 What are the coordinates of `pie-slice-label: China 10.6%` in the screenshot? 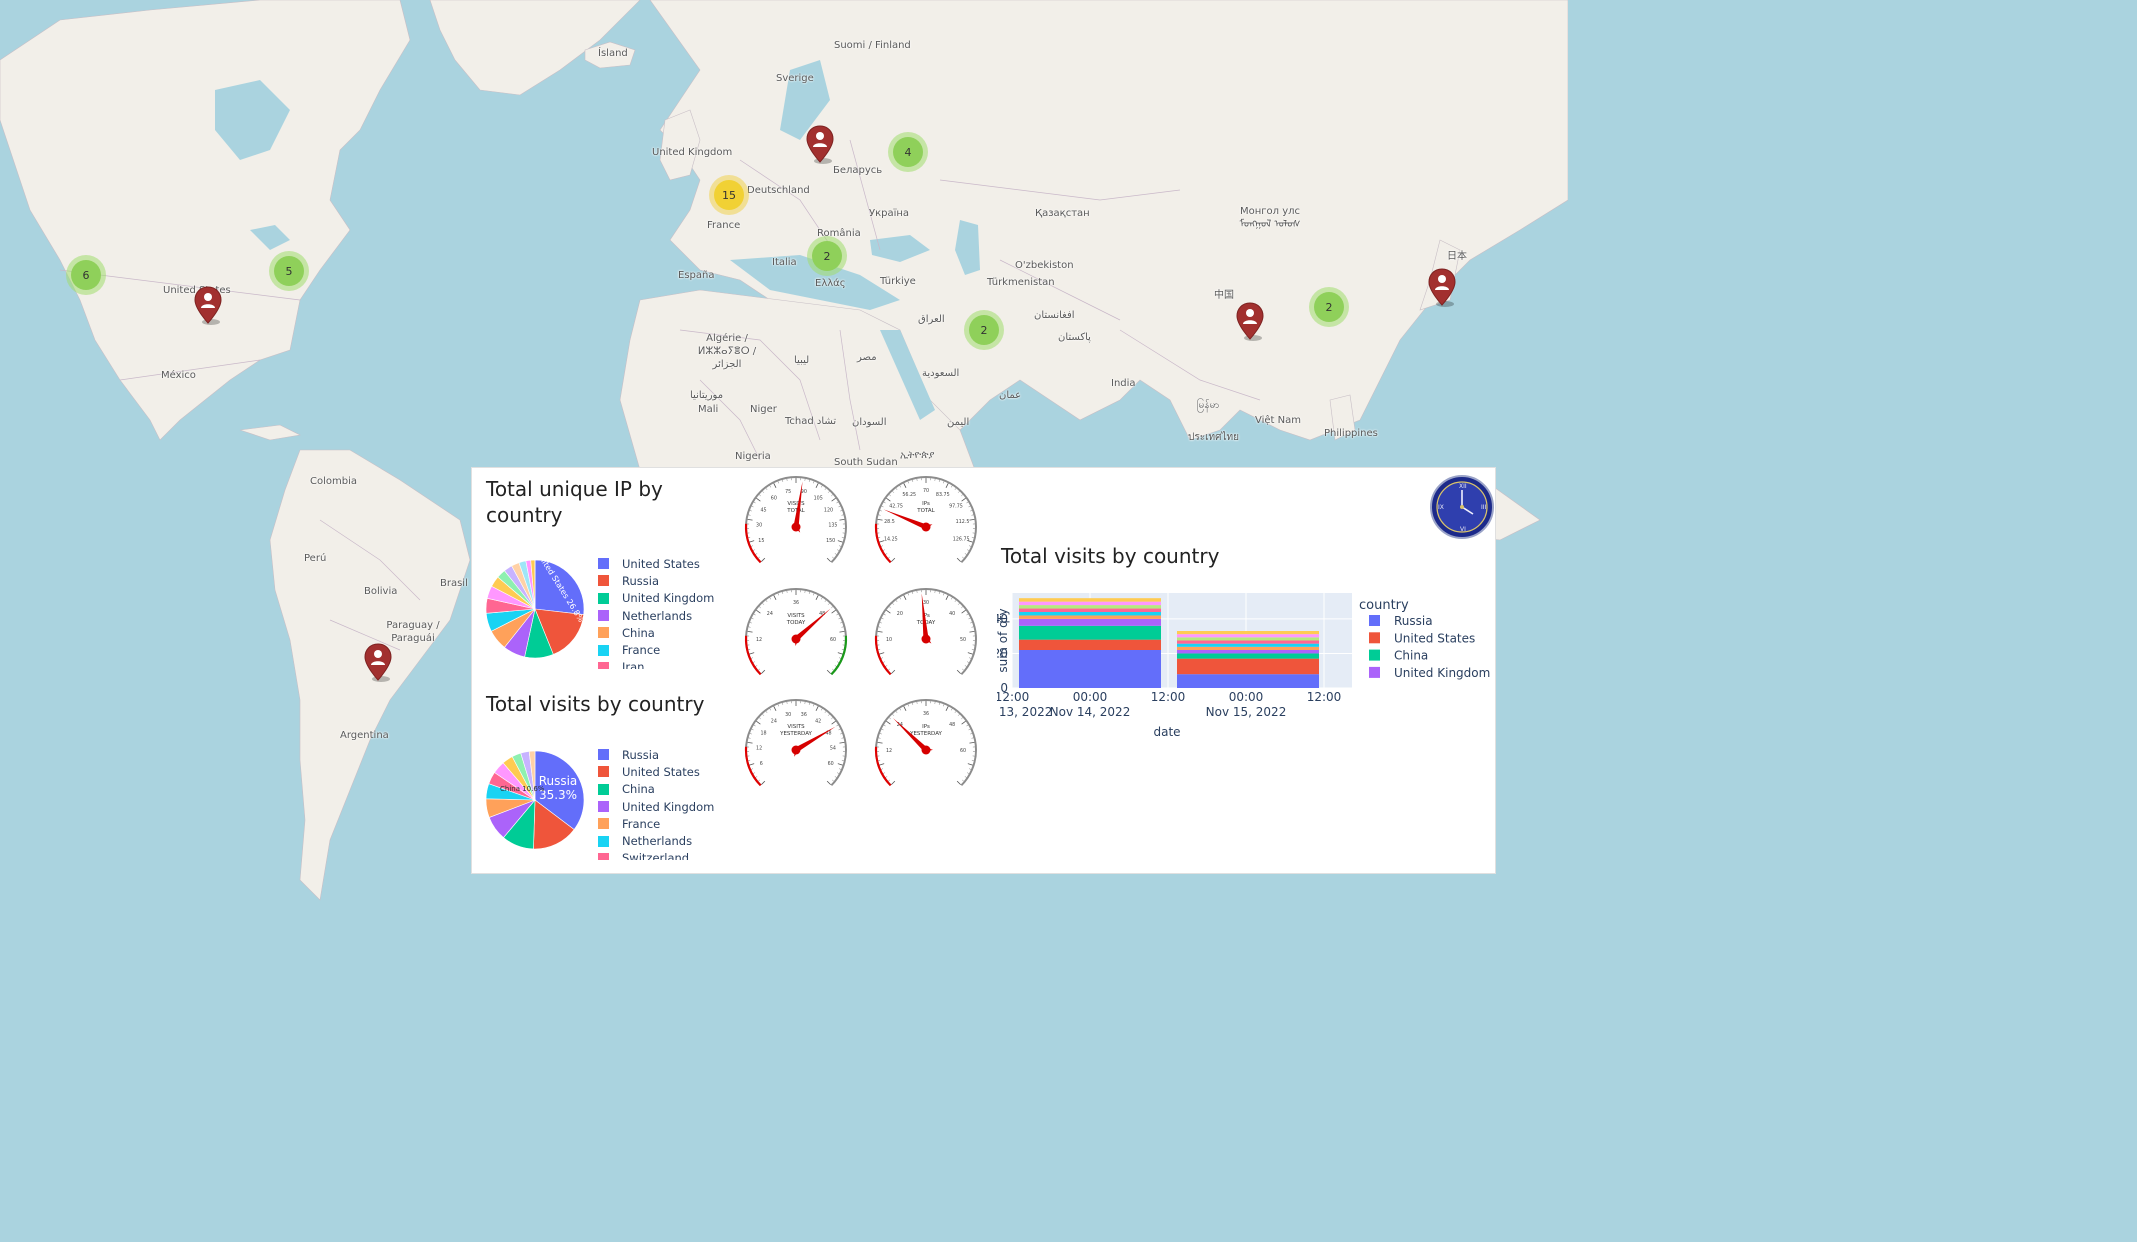 It's located at (522, 789).